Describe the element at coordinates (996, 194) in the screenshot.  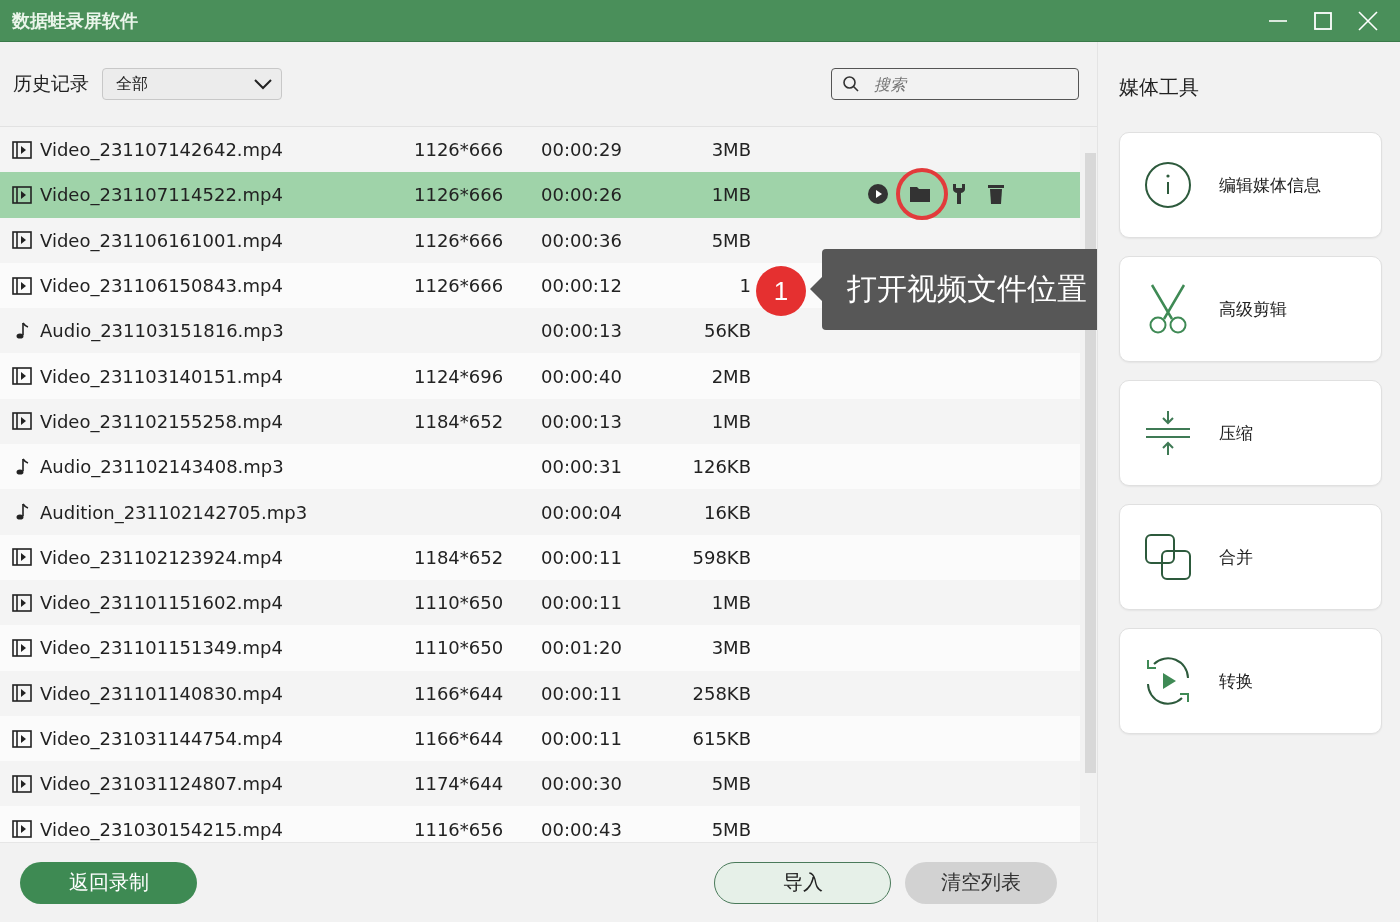
I see `trash-icon` at that location.